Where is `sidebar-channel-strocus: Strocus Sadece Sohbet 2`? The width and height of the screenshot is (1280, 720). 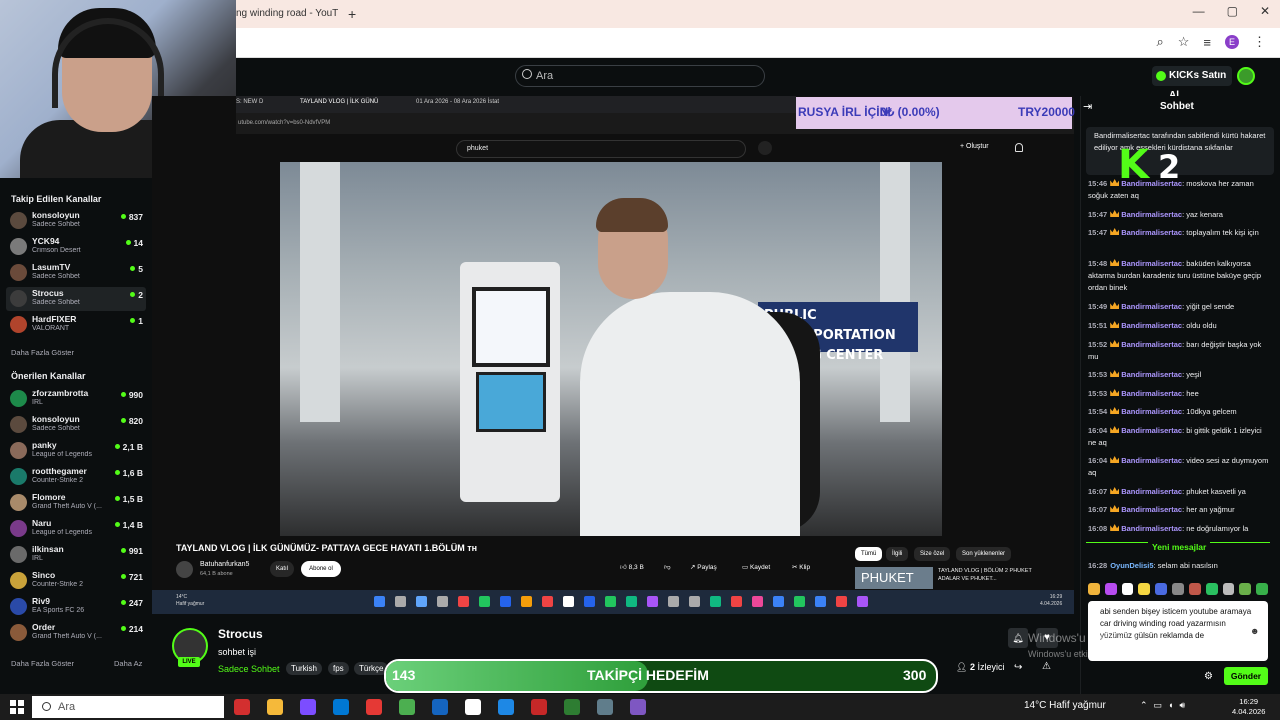
sidebar-channel-strocus: Strocus Sadece Sohbet 2 is located at coordinates (76, 299).